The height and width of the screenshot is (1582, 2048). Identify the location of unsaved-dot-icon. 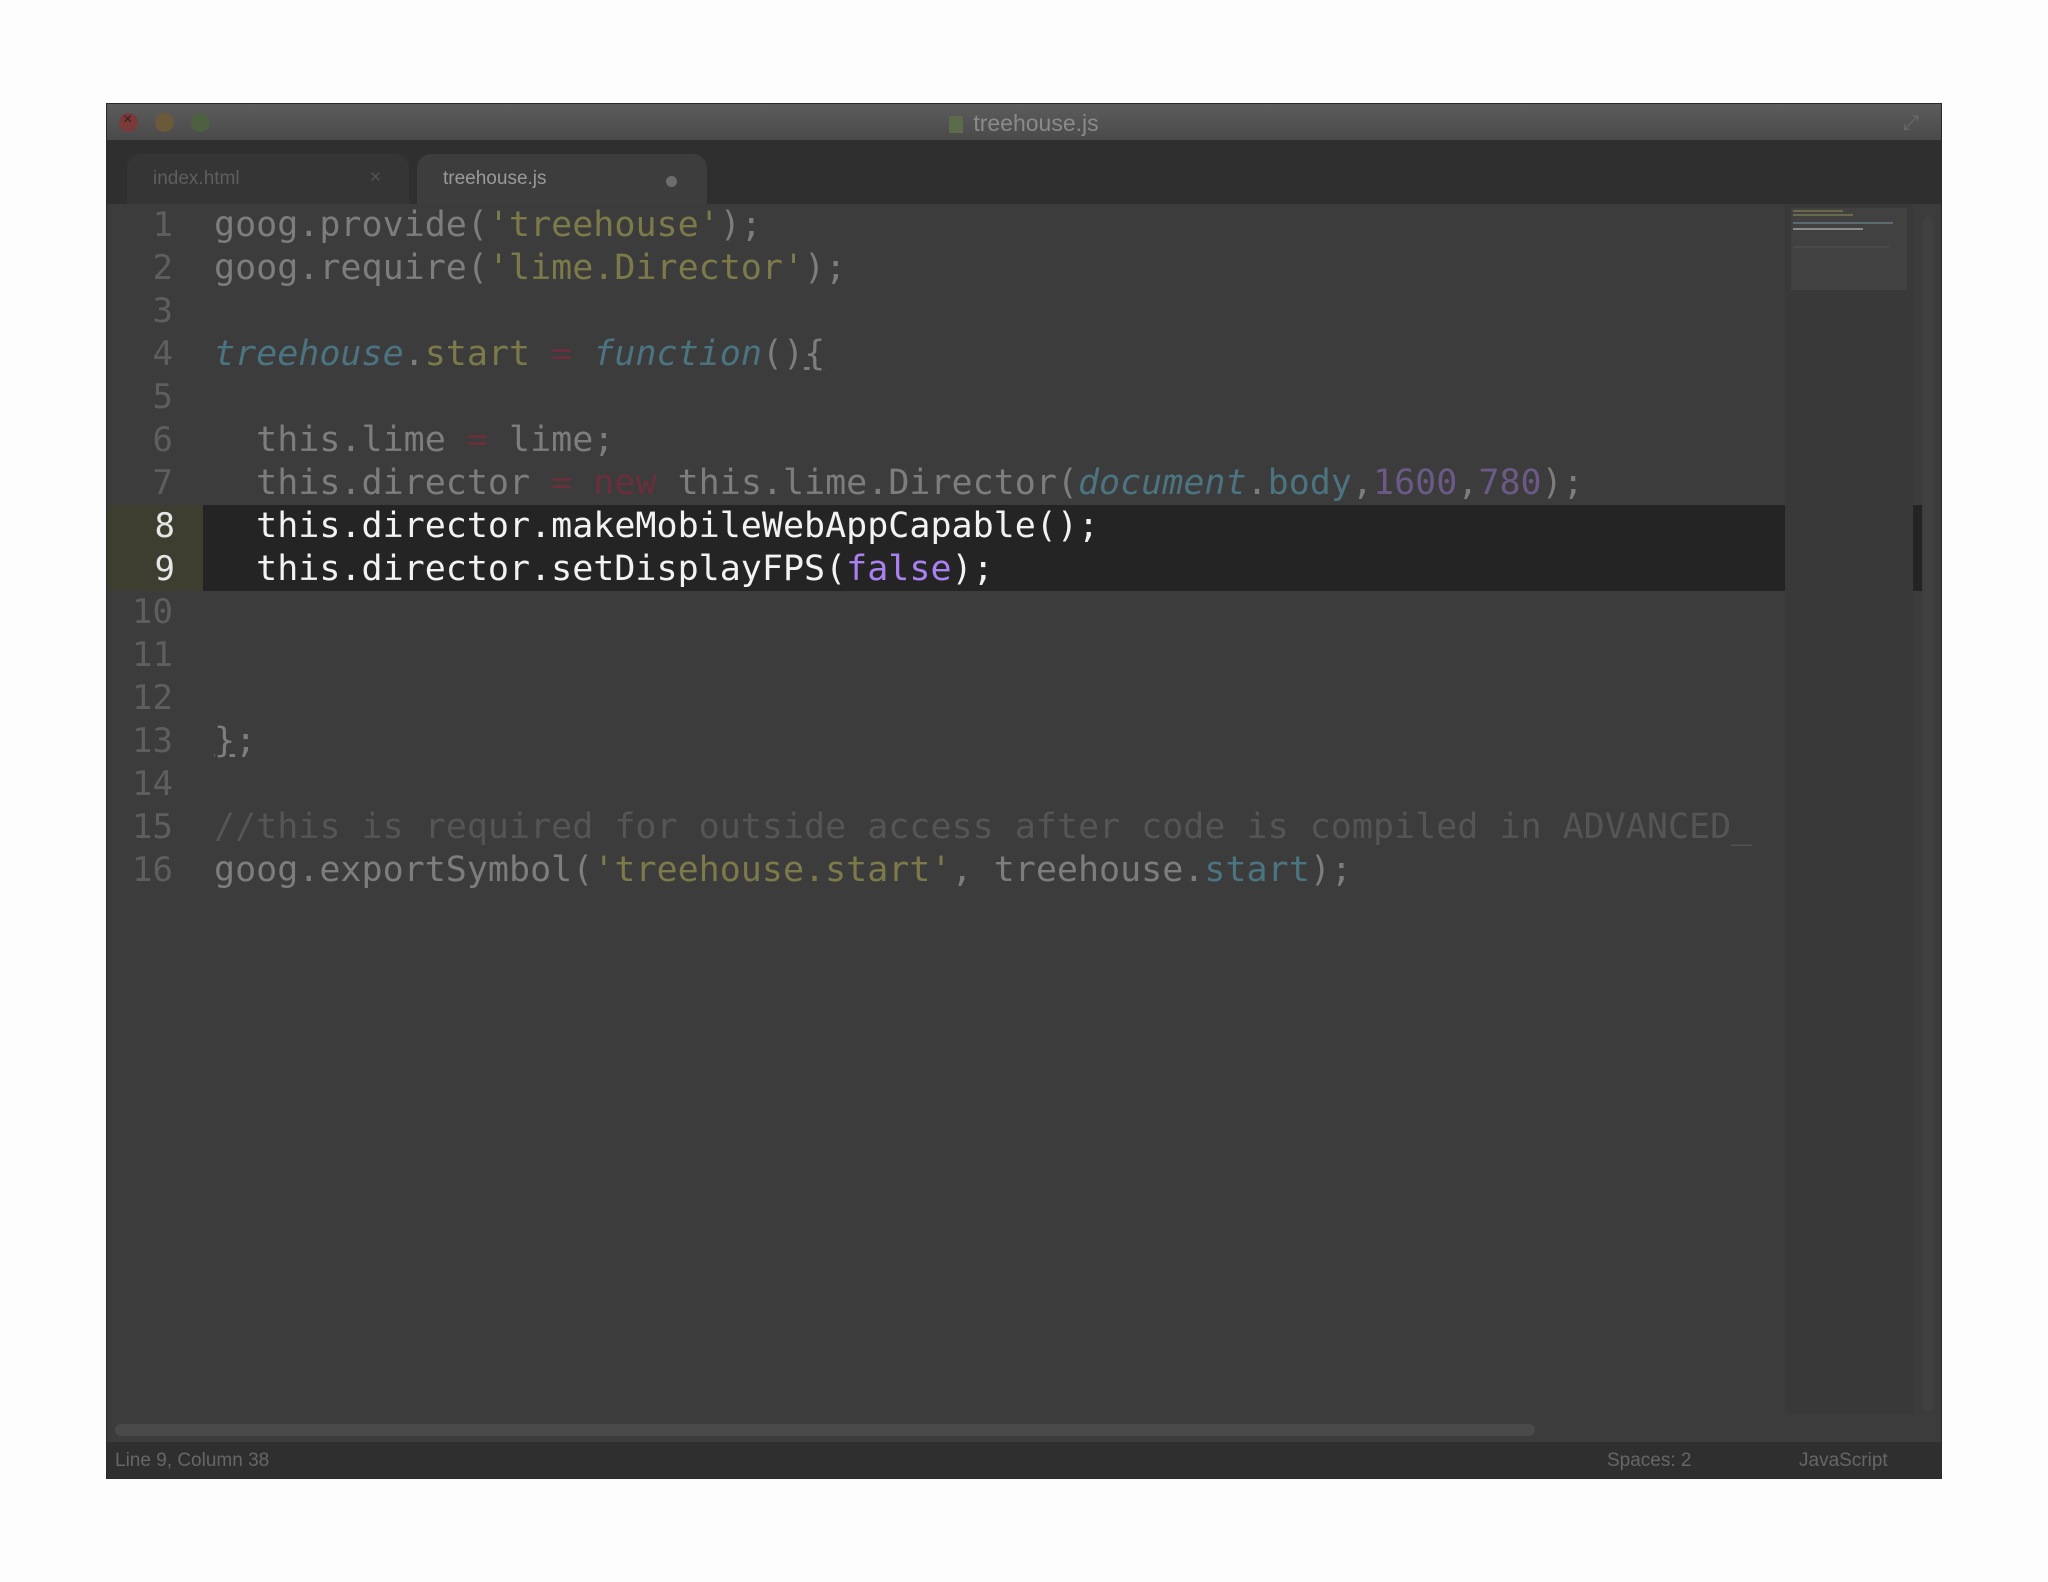
(671, 181).